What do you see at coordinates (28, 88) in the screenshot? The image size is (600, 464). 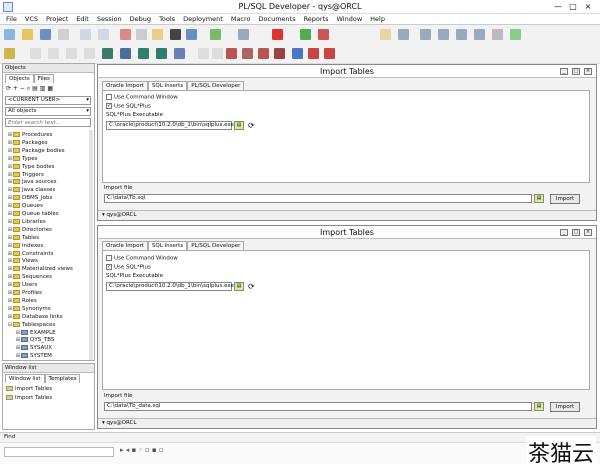 I see `find-object-icon: ⌕` at bounding box center [28, 88].